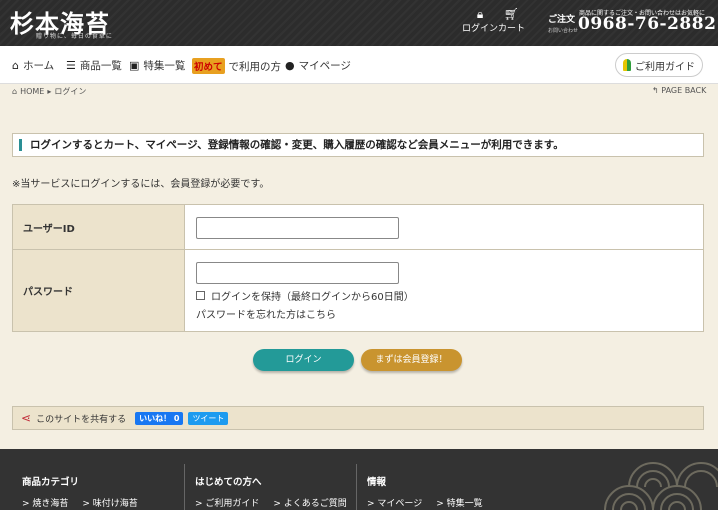  Describe the element at coordinates (159, 418) in the screenshot. I see `facebook-like-button: いいね！ 0` at that location.